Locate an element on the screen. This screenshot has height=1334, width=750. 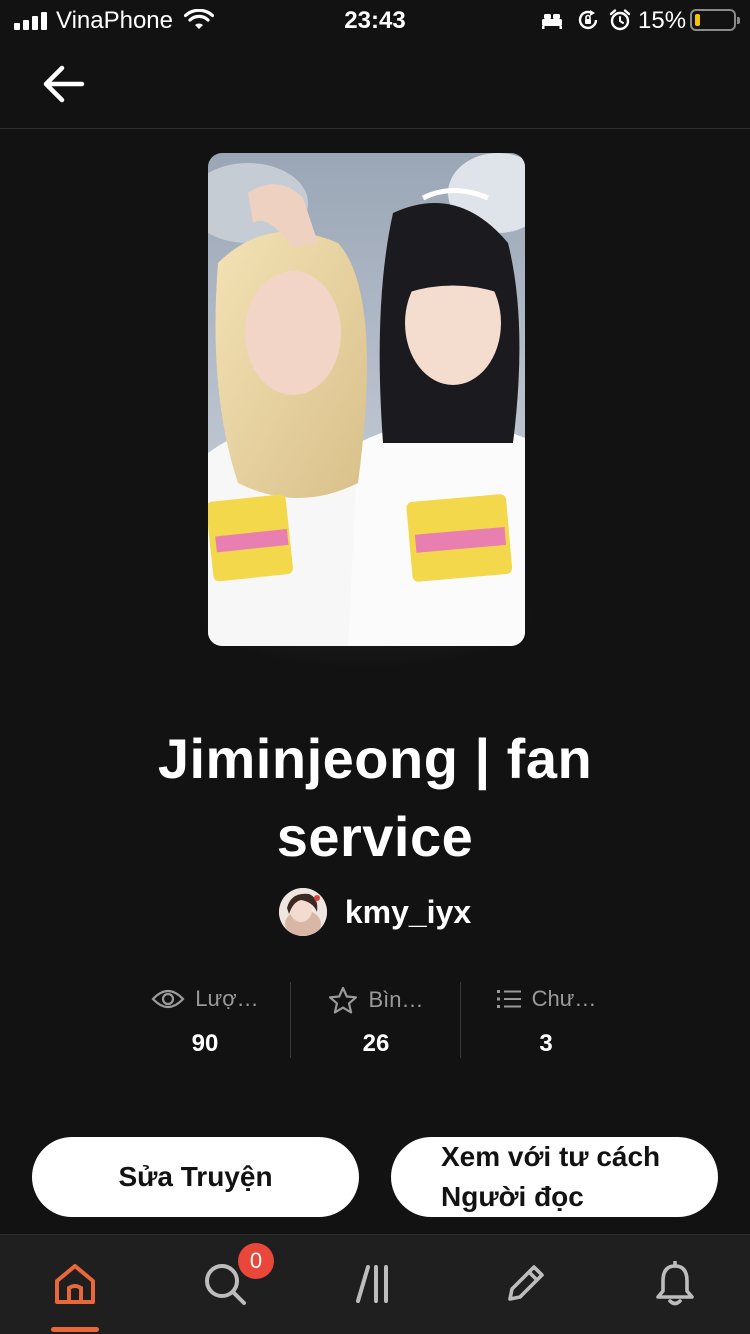
edit-story-button: Sửa Truyện is located at coordinates (195, 1177).